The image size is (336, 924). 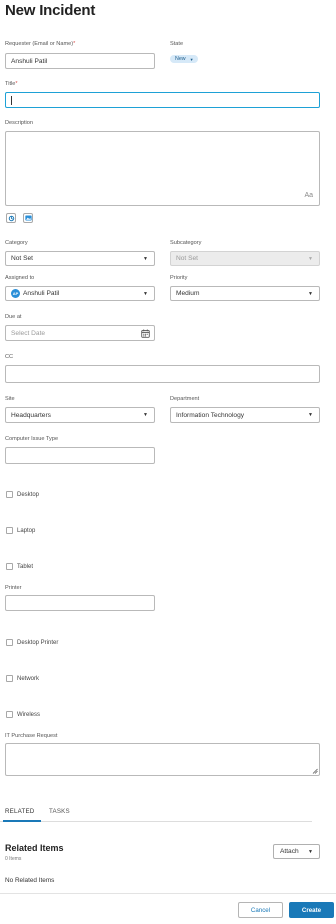 What do you see at coordinates (20, 278) in the screenshot?
I see `assigned-to-label: Assigned to` at bounding box center [20, 278].